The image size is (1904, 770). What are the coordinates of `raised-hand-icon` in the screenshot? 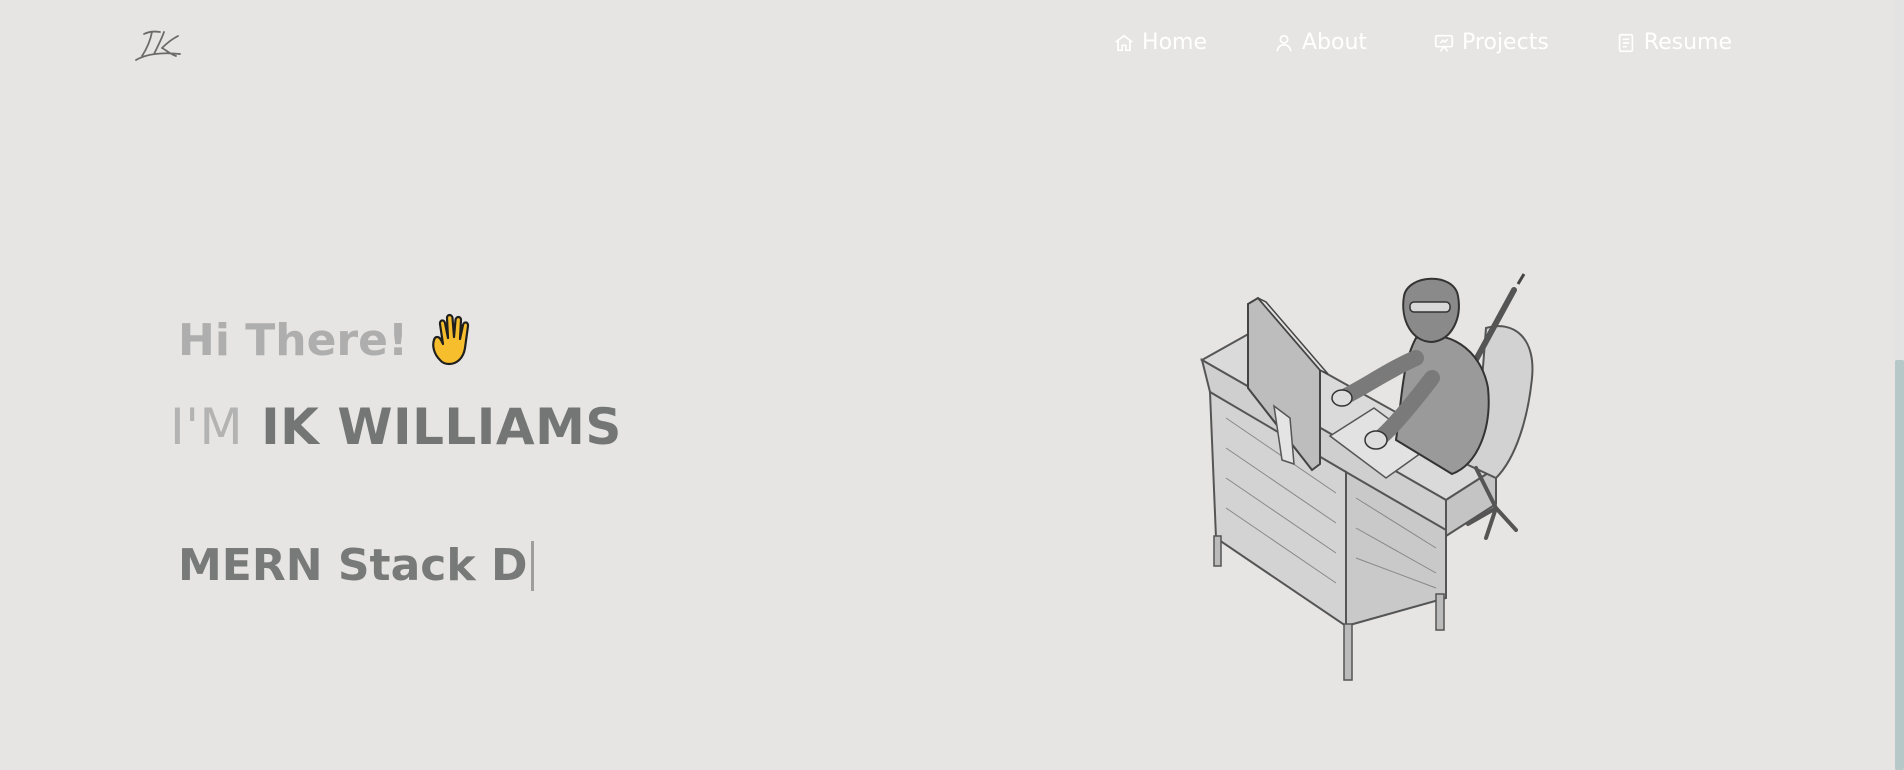 It's located at (451, 339).